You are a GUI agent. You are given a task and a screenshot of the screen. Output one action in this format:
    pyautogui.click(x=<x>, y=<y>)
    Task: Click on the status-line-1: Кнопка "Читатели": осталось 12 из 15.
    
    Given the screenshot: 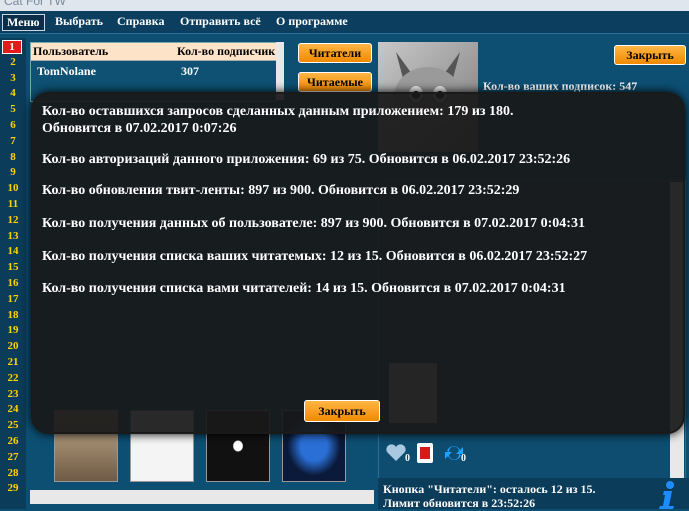 What is the action you would take?
    pyautogui.click(x=489, y=489)
    